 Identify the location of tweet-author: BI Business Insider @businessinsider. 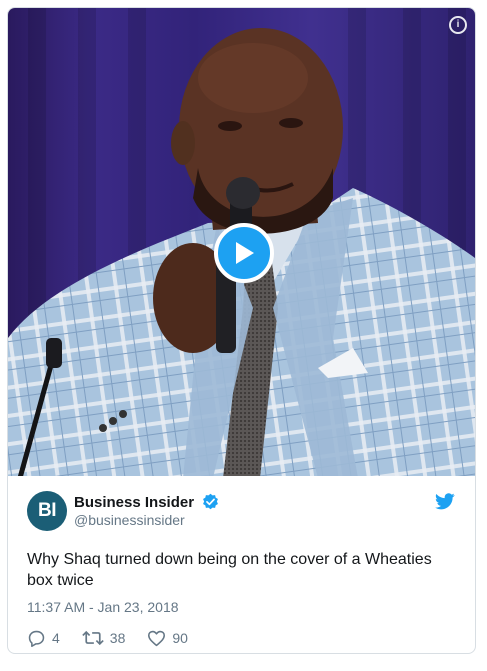
(242, 513).